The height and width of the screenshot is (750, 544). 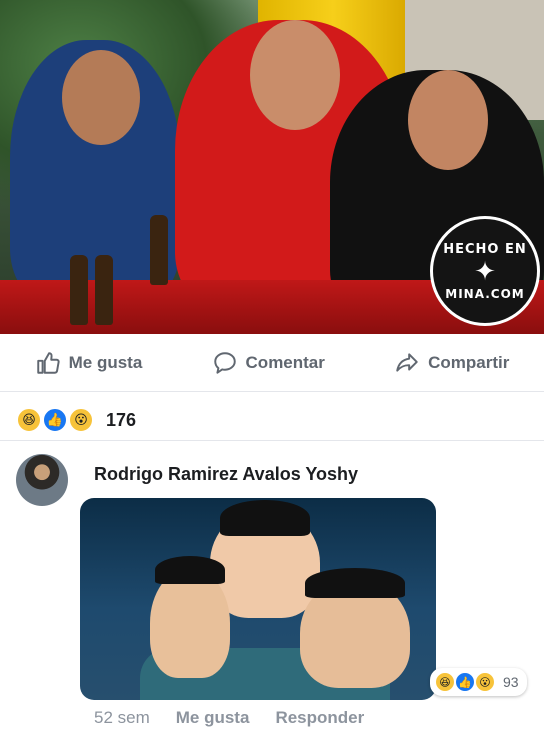 I want to click on comment-like-button: Me gusta, so click(x=213, y=718).